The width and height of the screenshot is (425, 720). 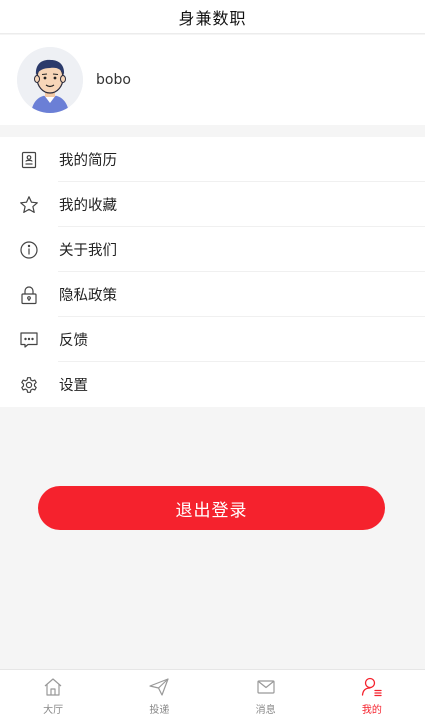 I want to click on menu-item-settings: 设置, so click(x=212, y=384).